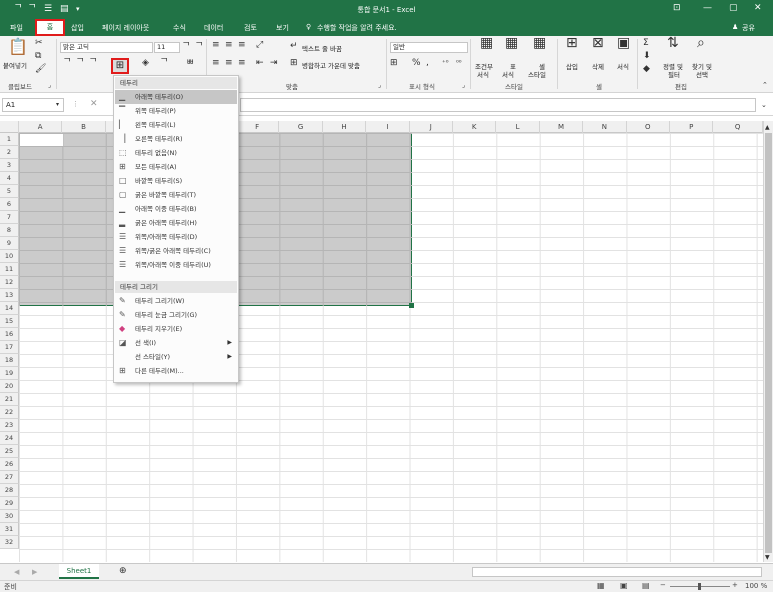 This screenshot has height=592, width=773. What do you see at coordinates (259, 45) in the screenshot?
I see `orientation-icon: ⤢` at bounding box center [259, 45].